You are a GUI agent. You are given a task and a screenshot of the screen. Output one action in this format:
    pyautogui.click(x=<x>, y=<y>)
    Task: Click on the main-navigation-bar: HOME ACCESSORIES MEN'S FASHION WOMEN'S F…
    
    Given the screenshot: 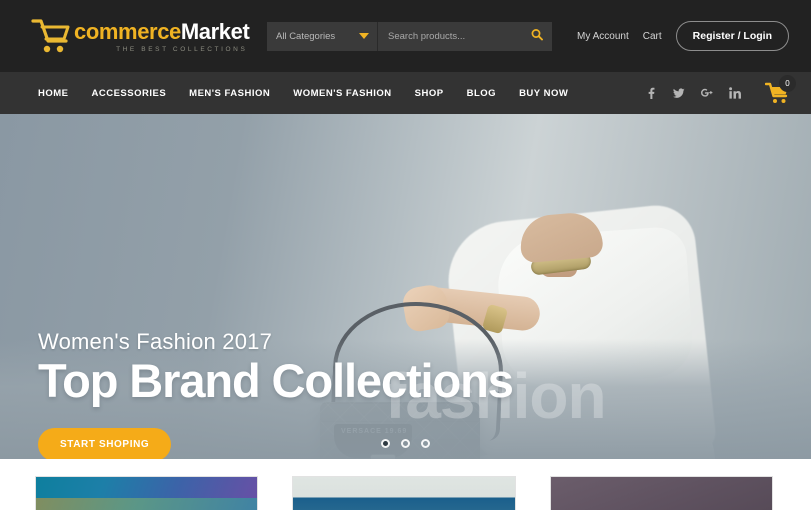 What is the action you would take?
    pyautogui.click(x=405, y=93)
    